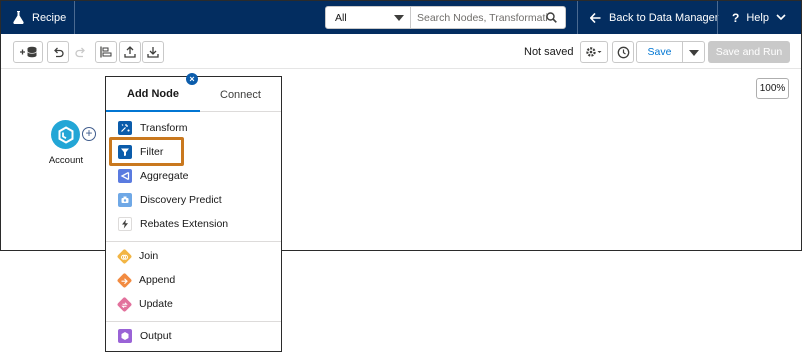 The height and width of the screenshot is (353, 802). I want to click on undo-icon, so click(58, 52).